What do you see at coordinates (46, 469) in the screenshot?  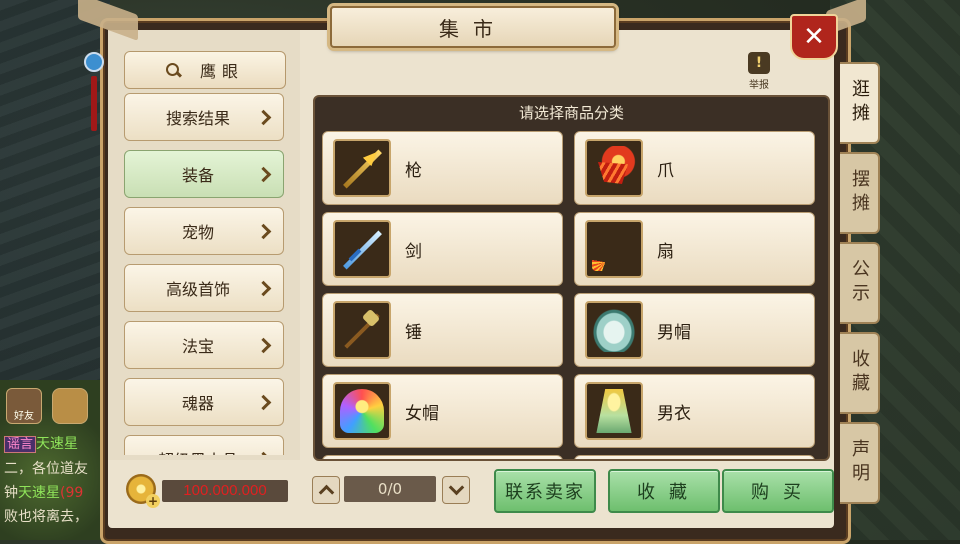 I see `chat-line: 二，各位道友` at bounding box center [46, 469].